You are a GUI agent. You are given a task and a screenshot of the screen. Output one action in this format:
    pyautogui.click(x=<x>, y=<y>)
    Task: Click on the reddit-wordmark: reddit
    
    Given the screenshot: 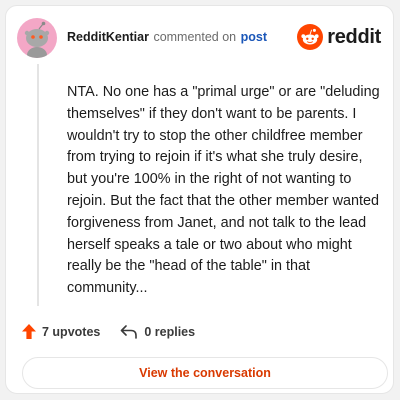 What is the action you would take?
    pyautogui.click(x=354, y=36)
    